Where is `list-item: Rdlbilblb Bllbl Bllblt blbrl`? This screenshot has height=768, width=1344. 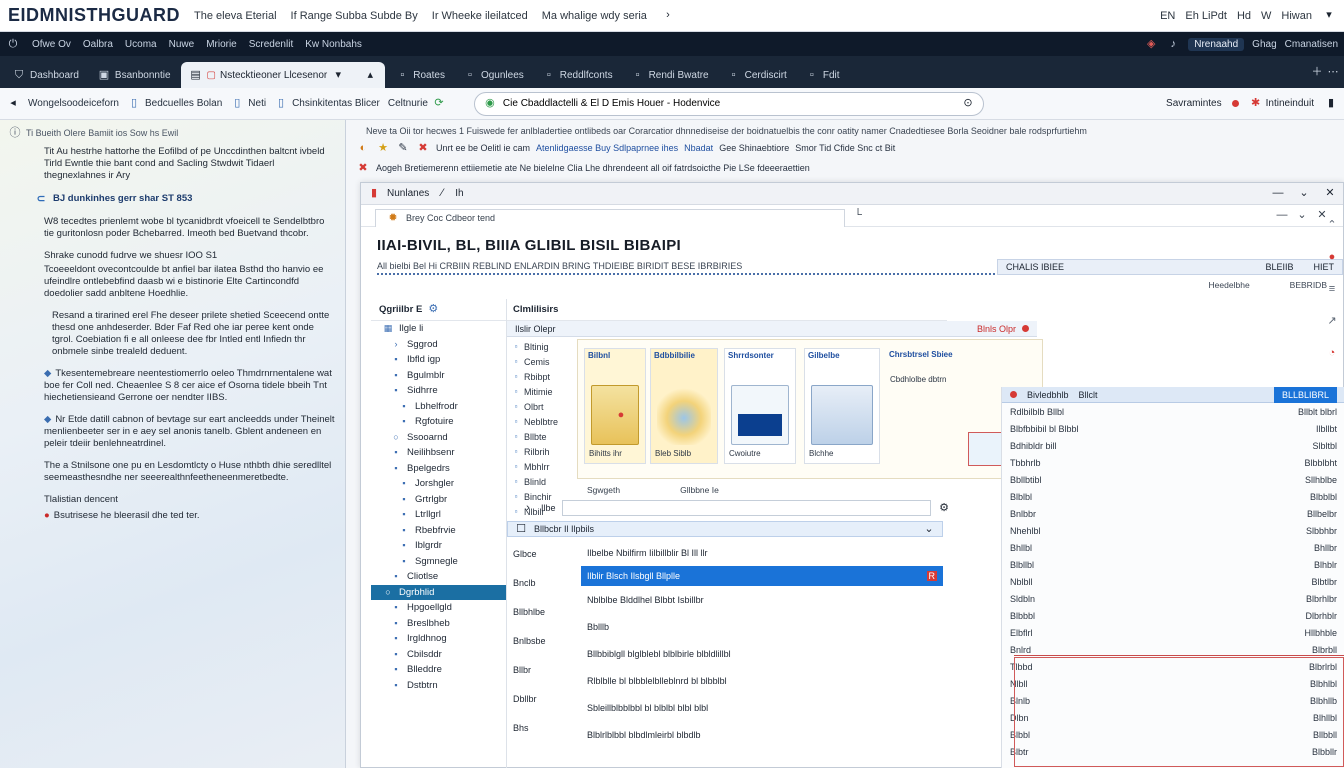 list-item: Rdlbilblb Bllbl Bllblt blbrl is located at coordinates (1173, 411).